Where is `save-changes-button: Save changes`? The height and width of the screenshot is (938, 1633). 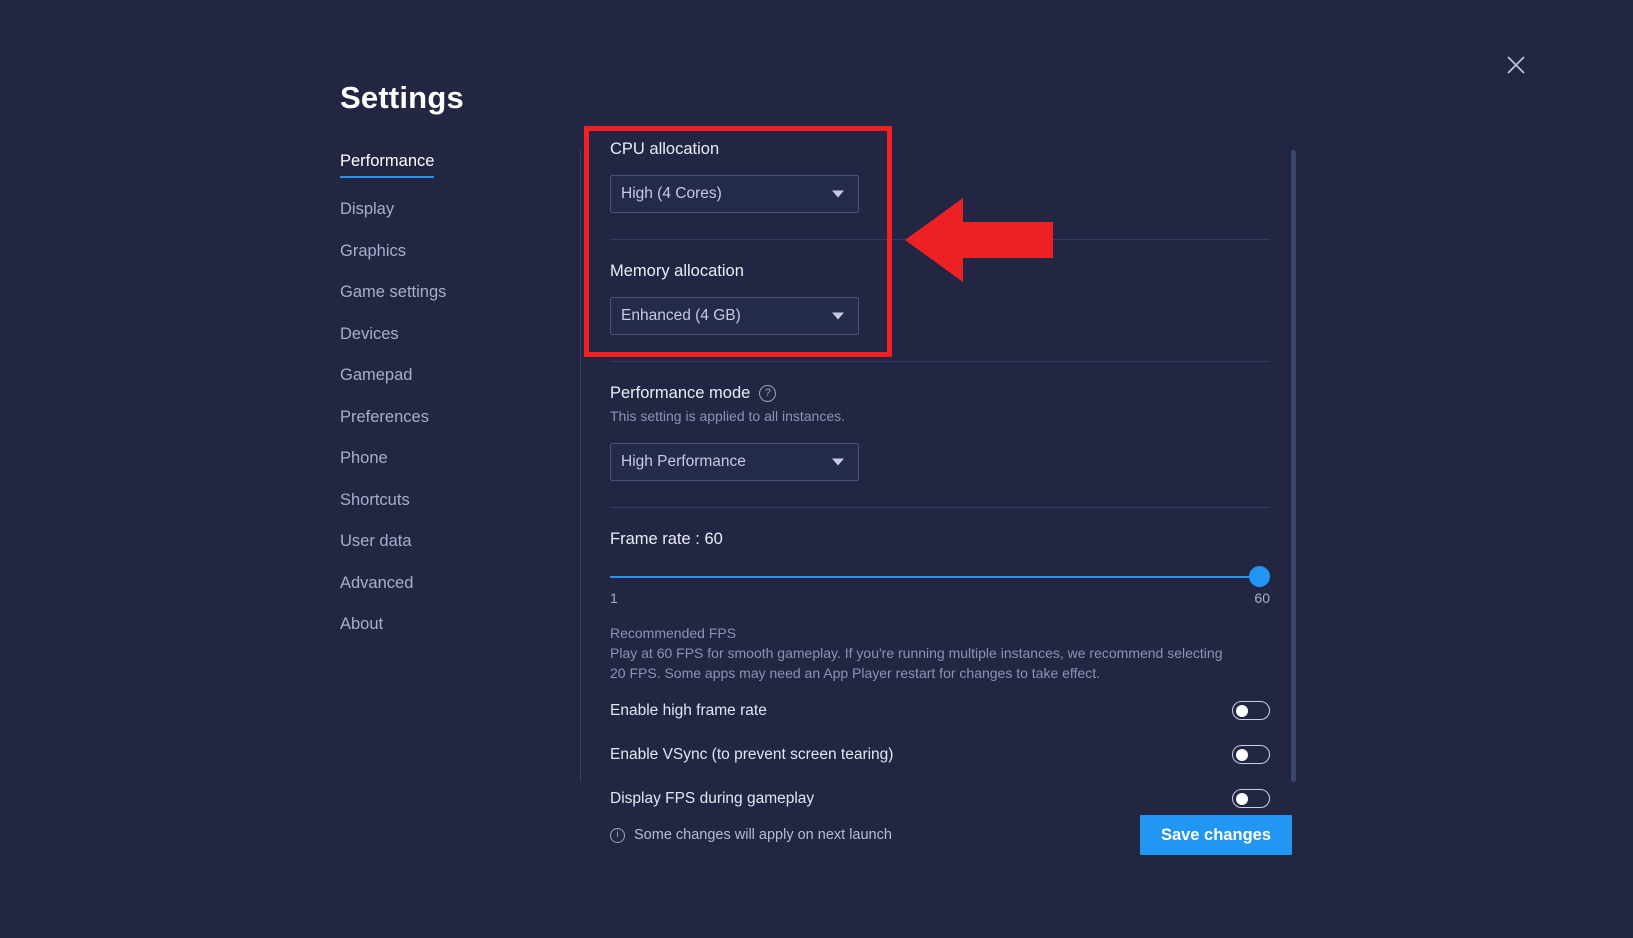
save-changes-button: Save changes is located at coordinates (1215, 835).